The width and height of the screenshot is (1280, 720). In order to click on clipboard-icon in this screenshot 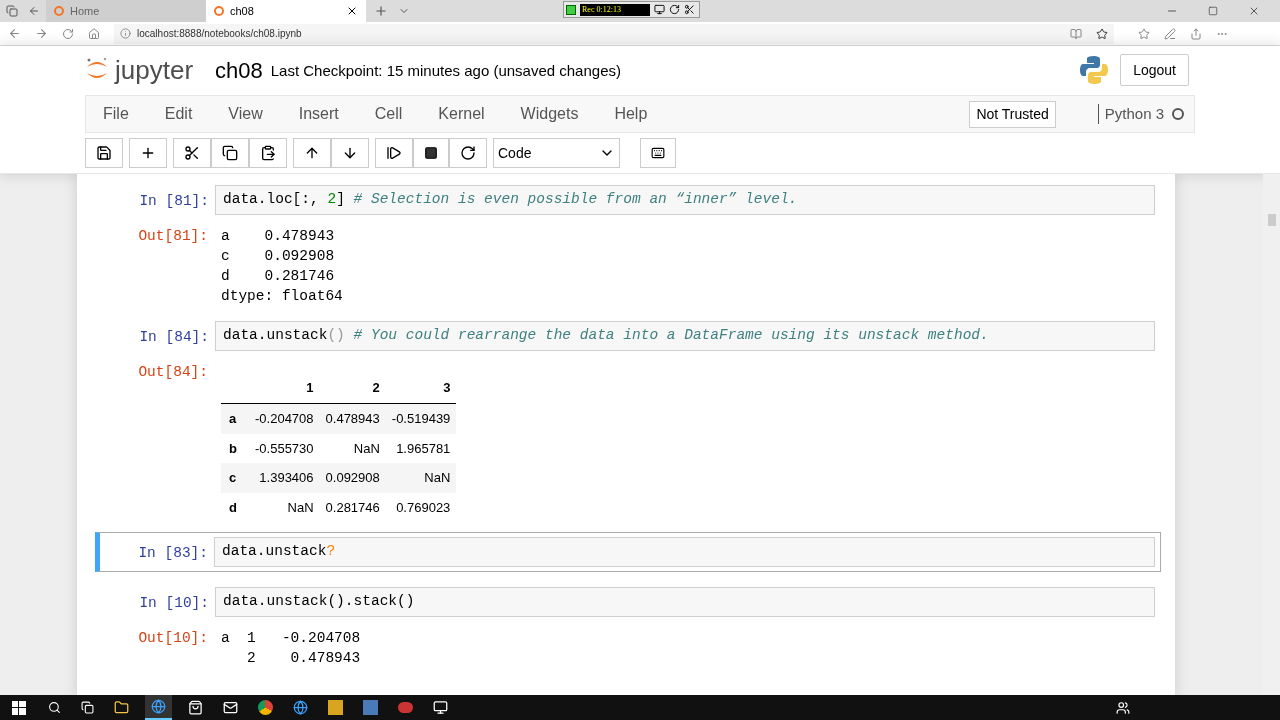, I will do `click(268, 153)`.